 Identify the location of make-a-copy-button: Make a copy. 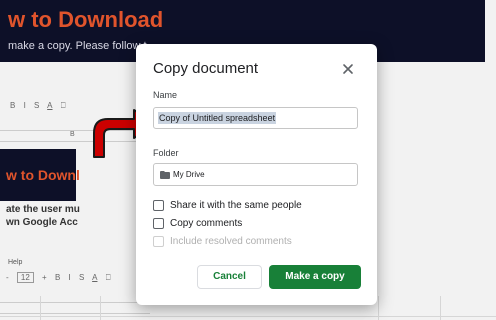
(315, 277).